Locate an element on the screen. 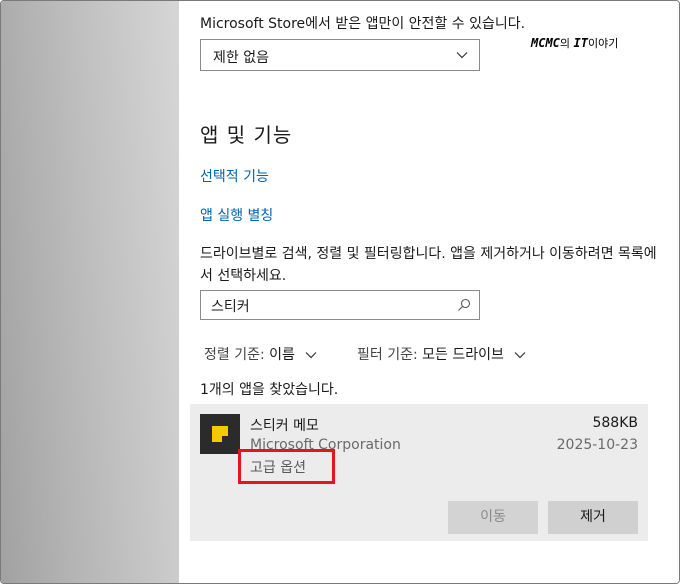  app-name: 스티커 메모 is located at coordinates (284, 426).